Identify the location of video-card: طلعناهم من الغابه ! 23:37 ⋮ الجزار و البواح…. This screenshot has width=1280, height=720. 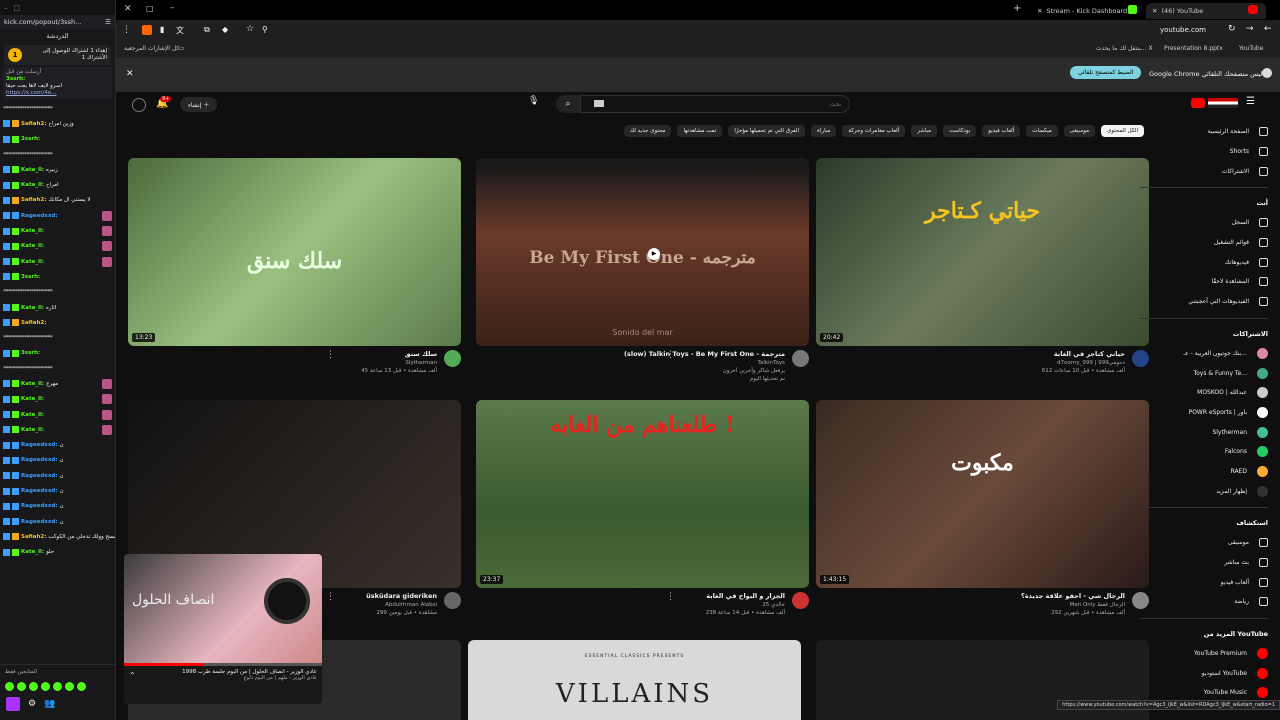
(567, 516).